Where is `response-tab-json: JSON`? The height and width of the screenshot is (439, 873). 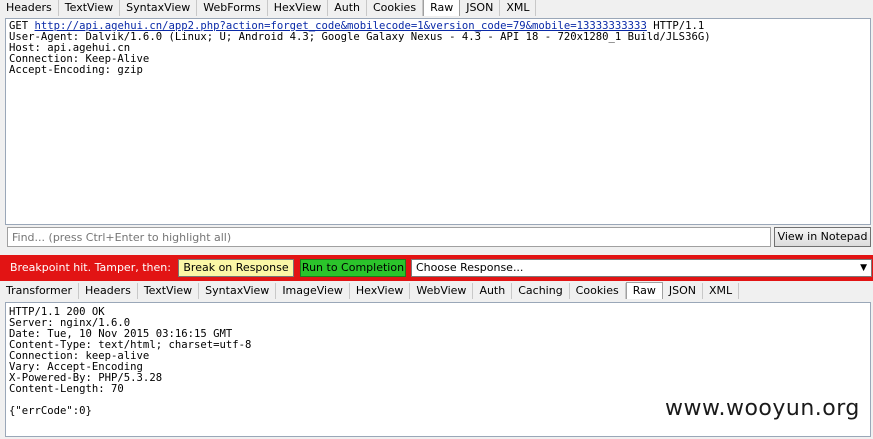
response-tab-json: JSON is located at coordinates (683, 291).